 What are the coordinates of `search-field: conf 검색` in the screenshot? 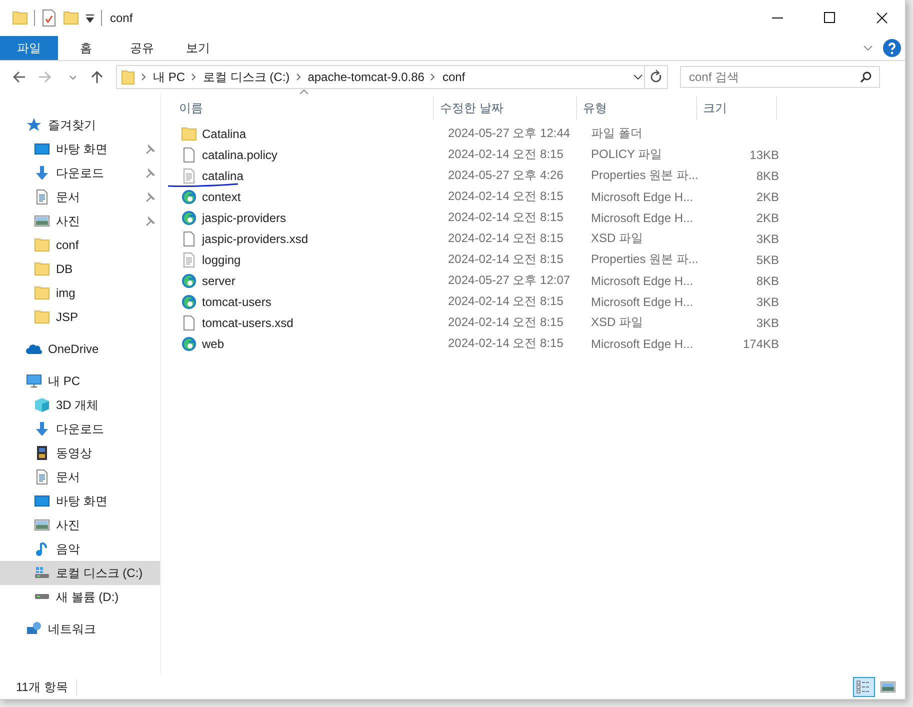 It's located at (780, 77).